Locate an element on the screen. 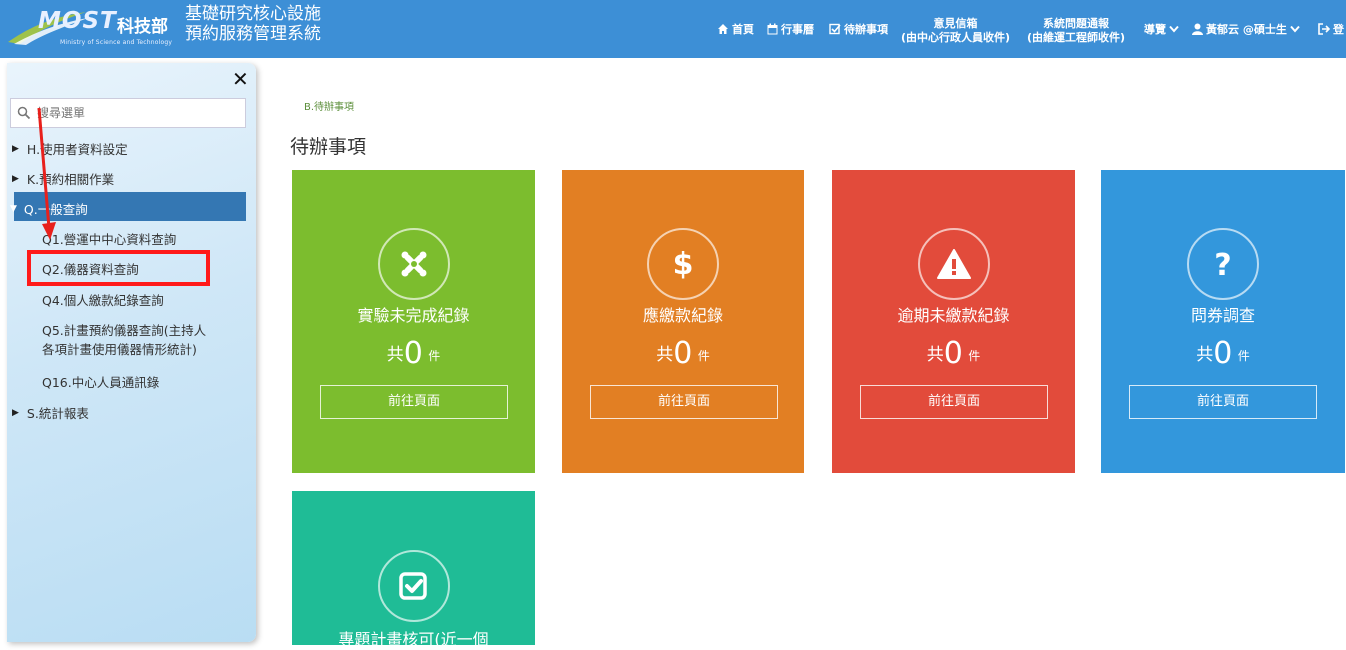 The height and width of the screenshot is (650, 1346). warning-icon is located at coordinates (953, 264).